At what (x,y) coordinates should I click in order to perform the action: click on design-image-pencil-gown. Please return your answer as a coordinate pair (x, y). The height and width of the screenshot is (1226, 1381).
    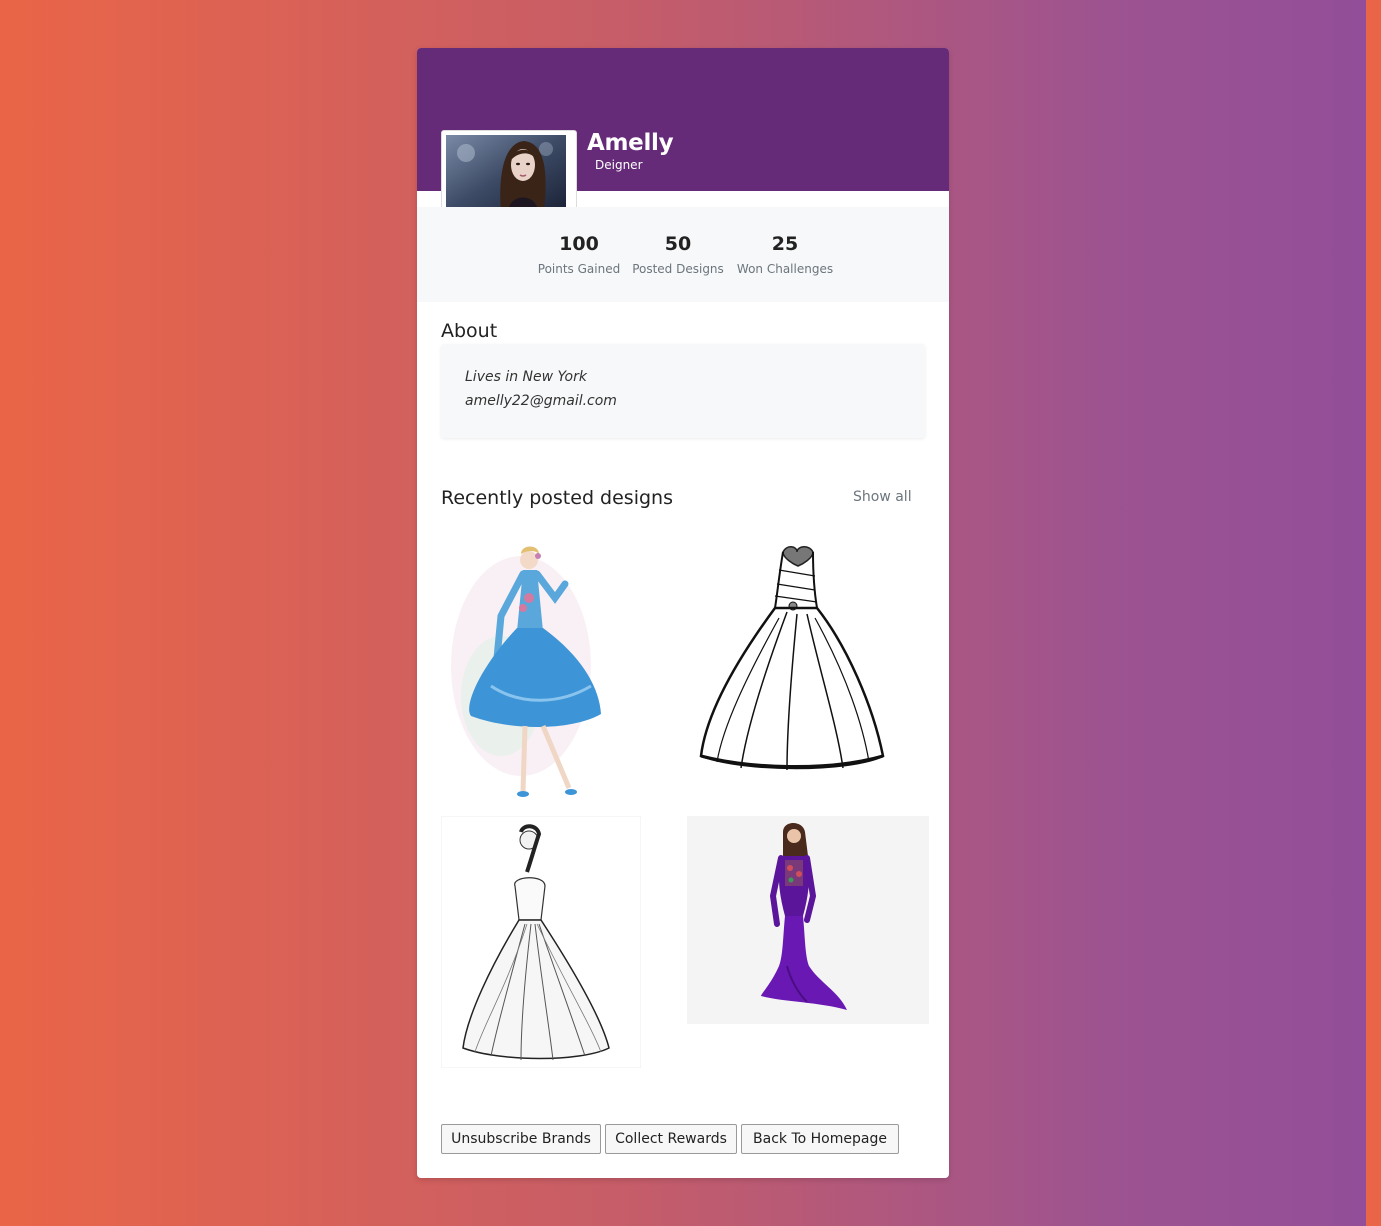
    Looking at the image, I should click on (541, 942).